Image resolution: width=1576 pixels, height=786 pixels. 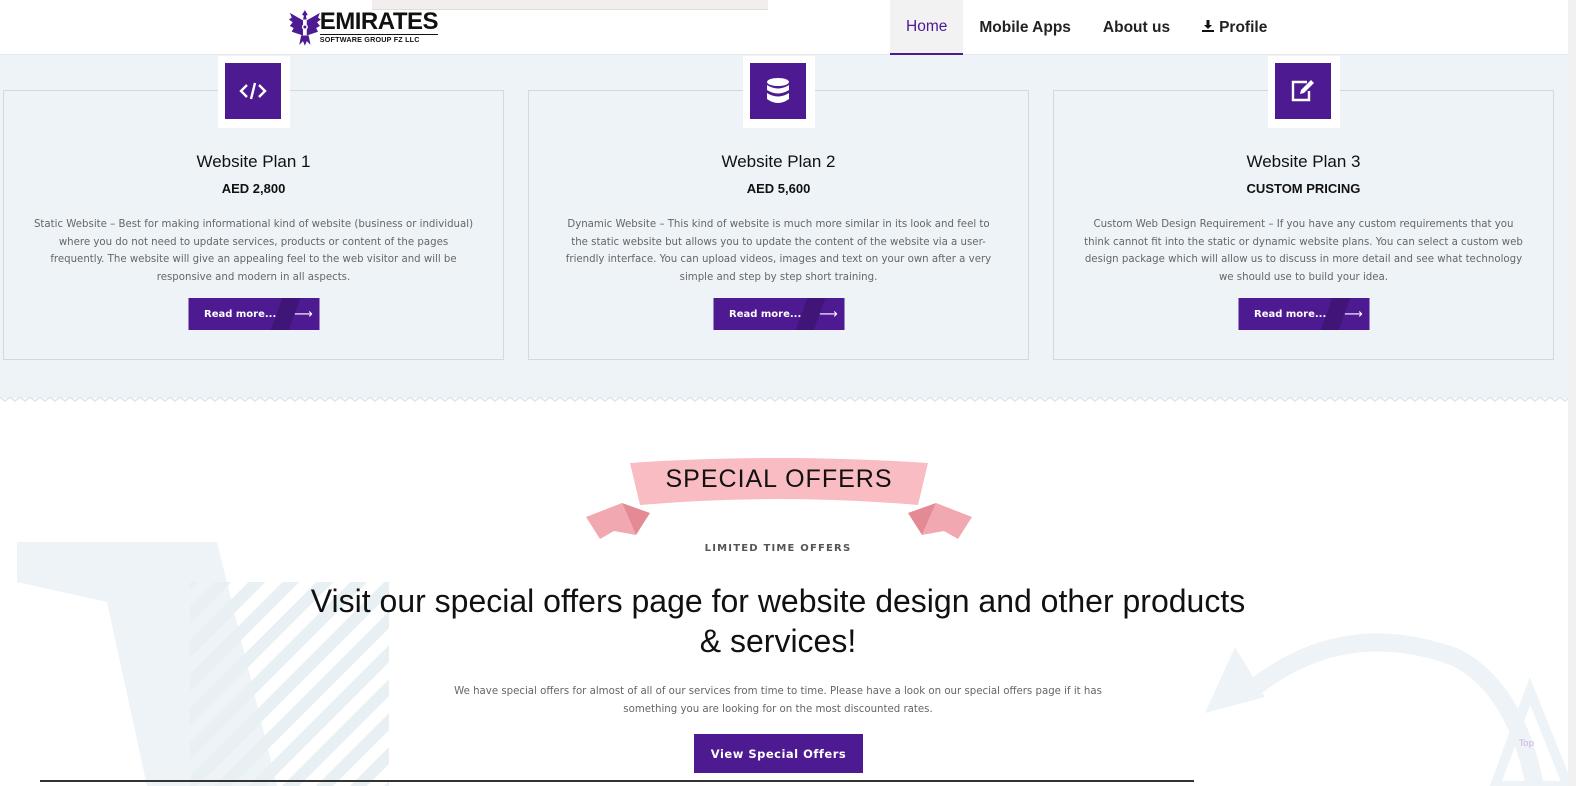 I want to click on nav-item-mobile-apps: Mobile Apps, so click(x=1025, y=27).